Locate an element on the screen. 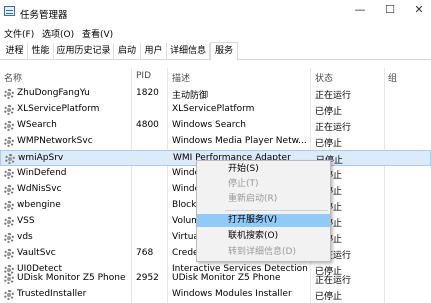  menu-item-search-online: 联机搜索(O) is located at coordinates (263, 236).